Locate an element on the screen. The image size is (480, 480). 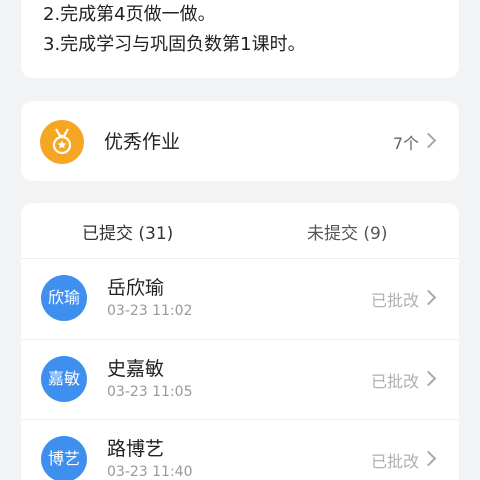
instruction-line-3: 3.完成学习与巩固负数第1课时。 is located at coordinates (174, 44).